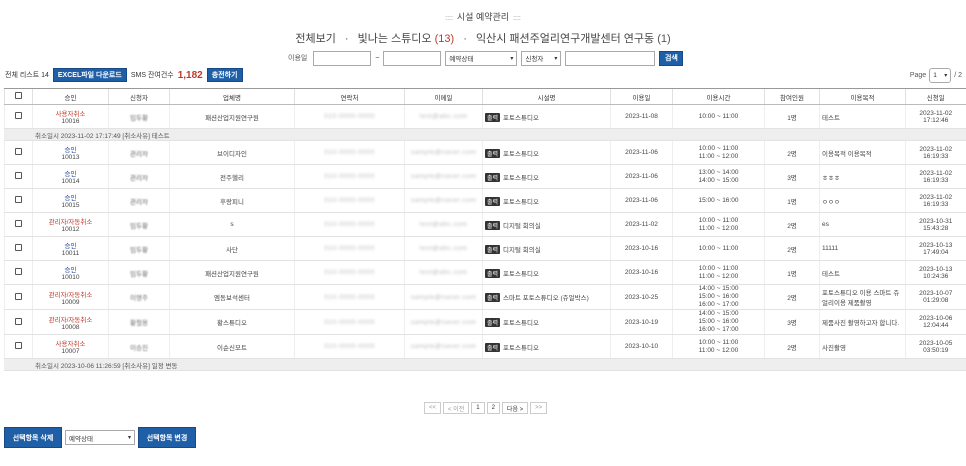 Image resolution: width=966 pixels, height=466 pixels. What do you see at coordinates (664, 39) in the screenshot?
I see `nav-facility-research-count: (1)` at bounding box center [664, 39].